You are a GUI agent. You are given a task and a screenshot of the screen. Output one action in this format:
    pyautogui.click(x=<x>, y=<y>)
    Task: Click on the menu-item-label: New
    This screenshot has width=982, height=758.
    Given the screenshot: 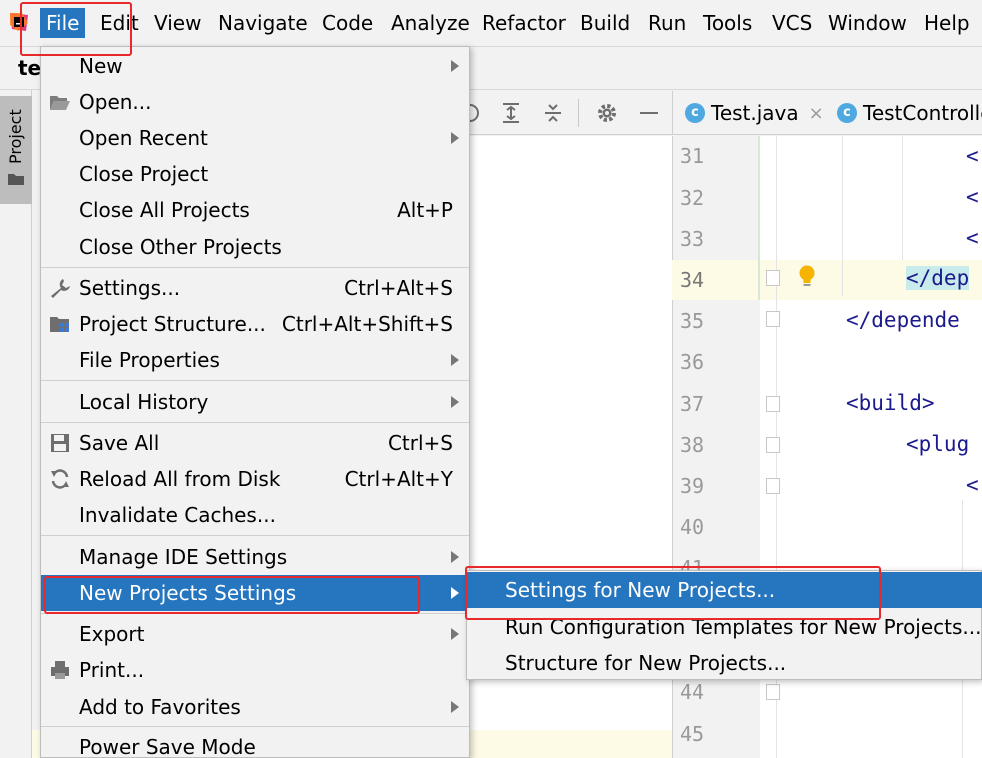 What is the action you would take?
    pyautogui.click(x=101, y=66)
    